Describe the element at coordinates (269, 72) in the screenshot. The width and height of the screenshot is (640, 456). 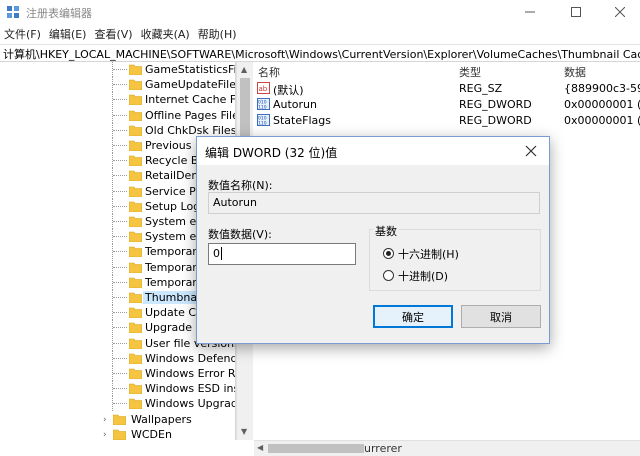
I see `header-name: 名称` at that location.